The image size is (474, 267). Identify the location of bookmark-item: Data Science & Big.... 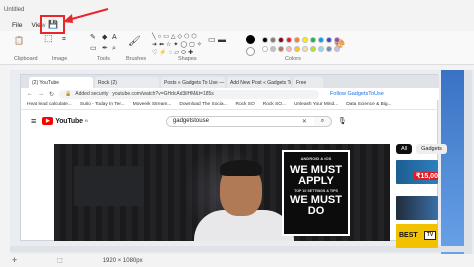
(368, 104).